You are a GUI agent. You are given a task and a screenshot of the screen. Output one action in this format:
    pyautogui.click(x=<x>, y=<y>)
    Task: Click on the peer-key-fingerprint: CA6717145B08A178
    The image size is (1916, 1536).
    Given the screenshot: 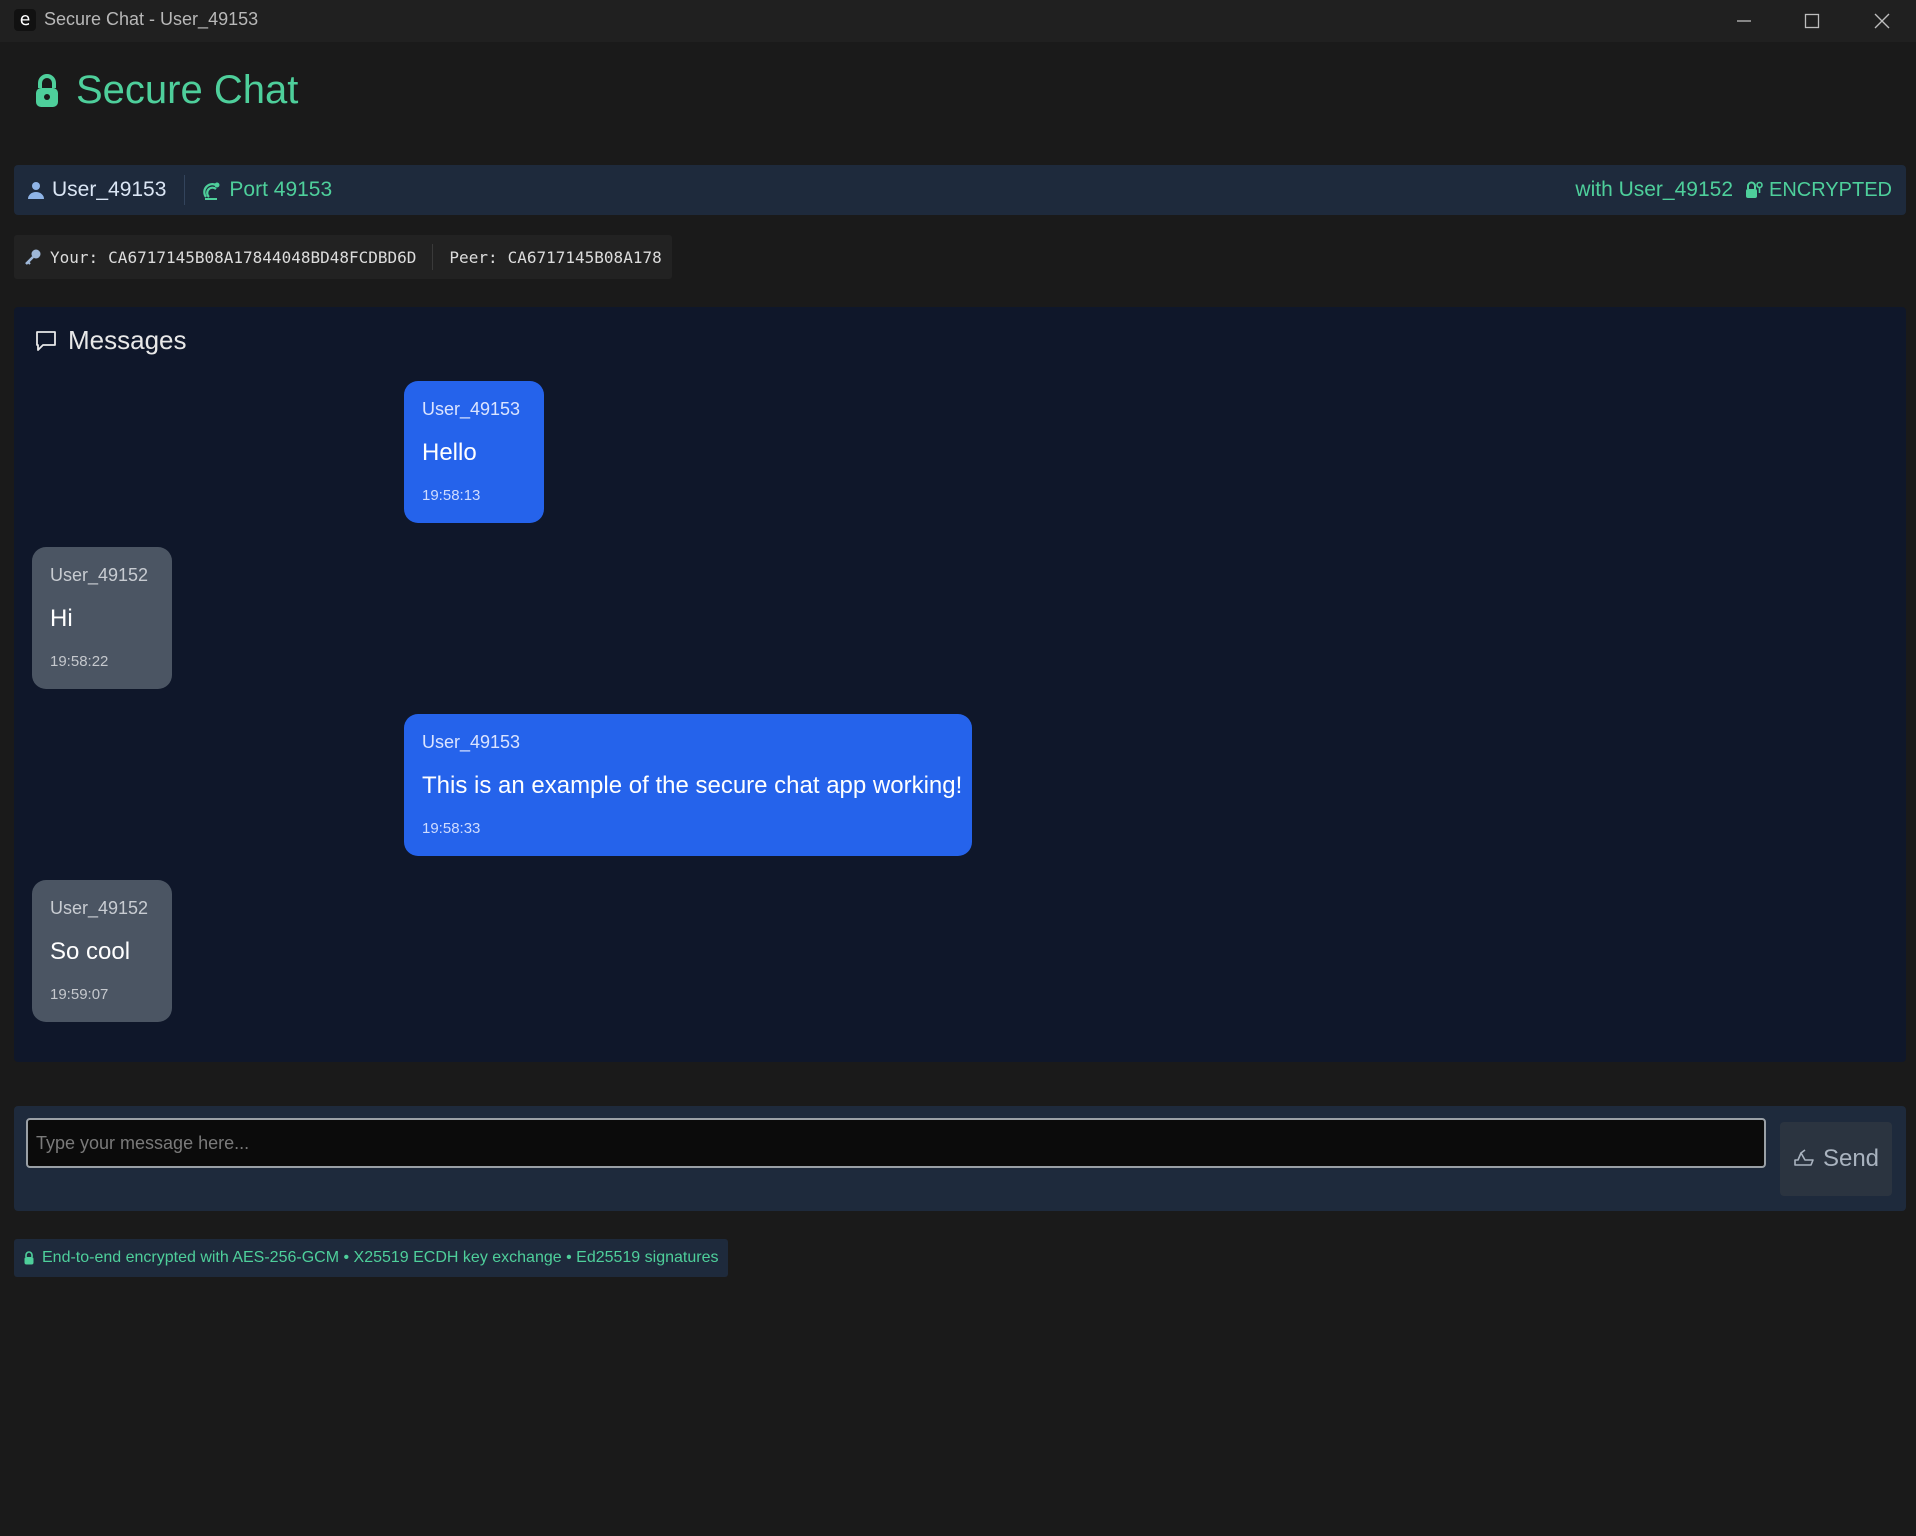 What is the action you would take?
    pyautogui.click(x=584, y=257)
    